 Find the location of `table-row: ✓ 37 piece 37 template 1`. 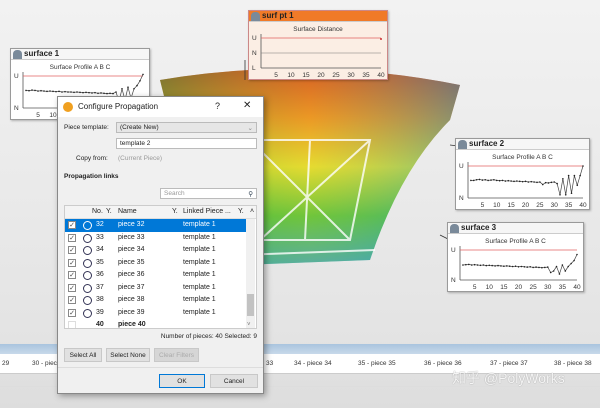

table-row: ✓ 37 piece 37 template 1 is located at coordinates (156, 288).